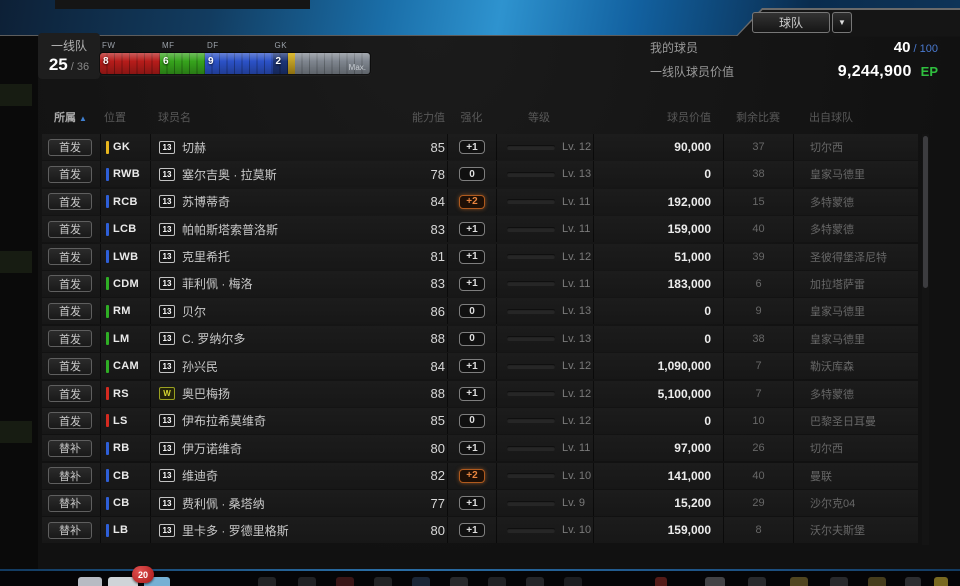  Describe the element at coordinates (794, 48) in the screenshot. I see `my-players-row: 我的球员 40 / 100` at that location.